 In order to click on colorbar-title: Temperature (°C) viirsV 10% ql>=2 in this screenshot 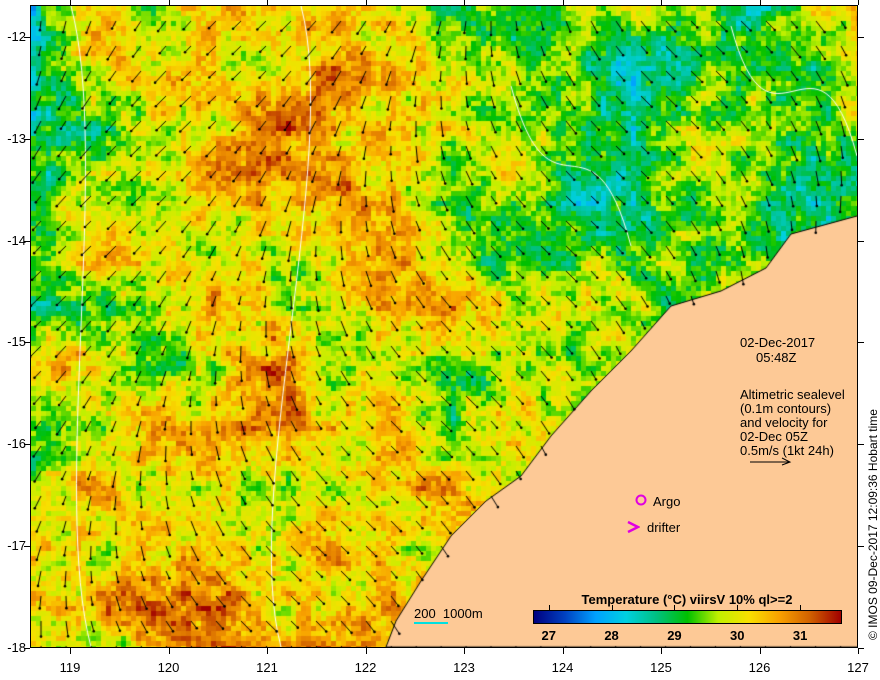, I will do `click(687, 599)`.